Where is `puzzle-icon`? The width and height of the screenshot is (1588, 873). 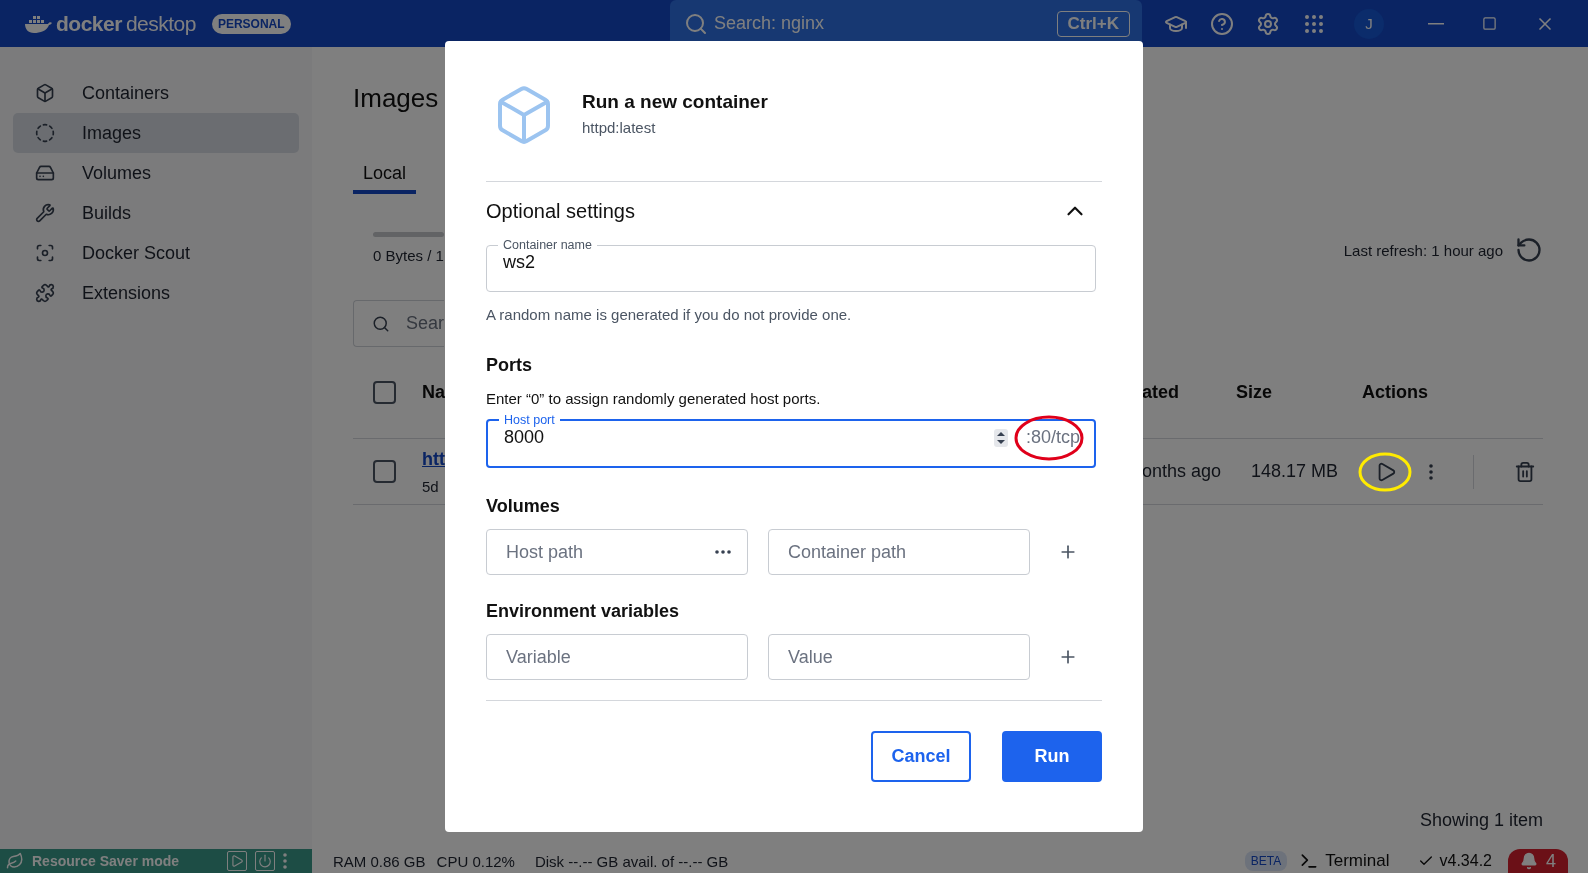 puzzle-icon is located at coordinates (45, 293).